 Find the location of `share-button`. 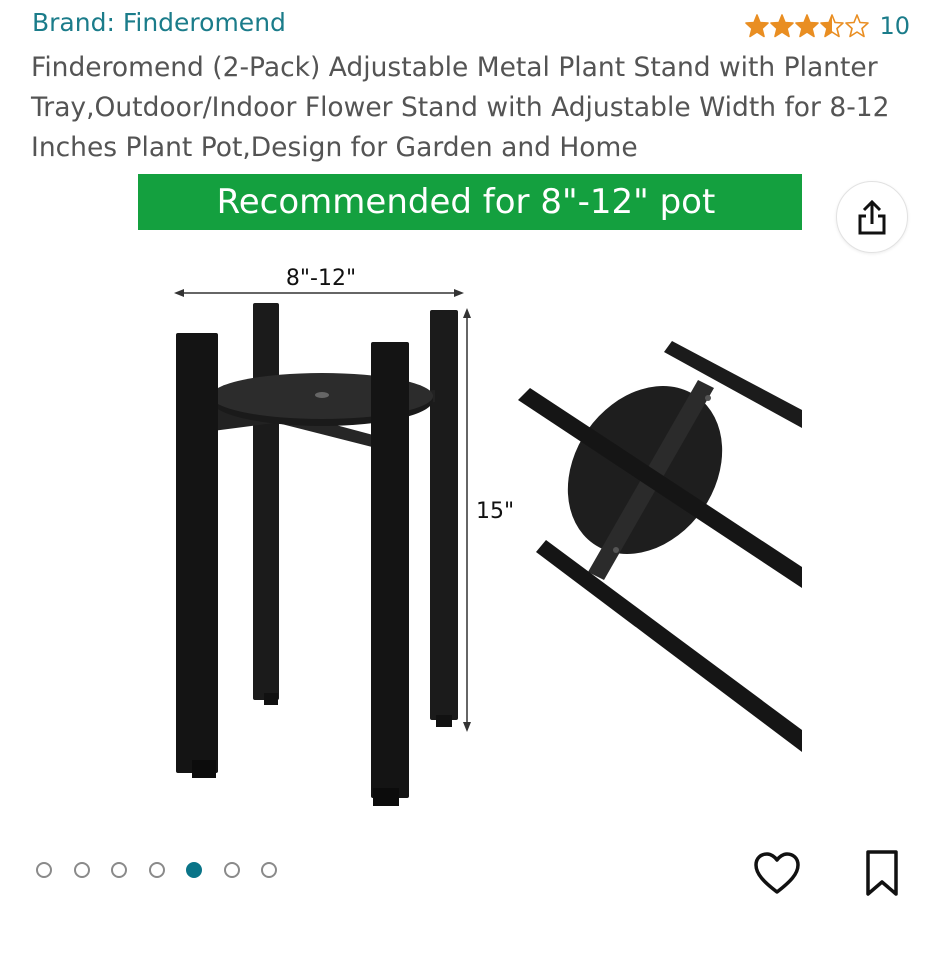

share-button is located at coordinates (872, 217).